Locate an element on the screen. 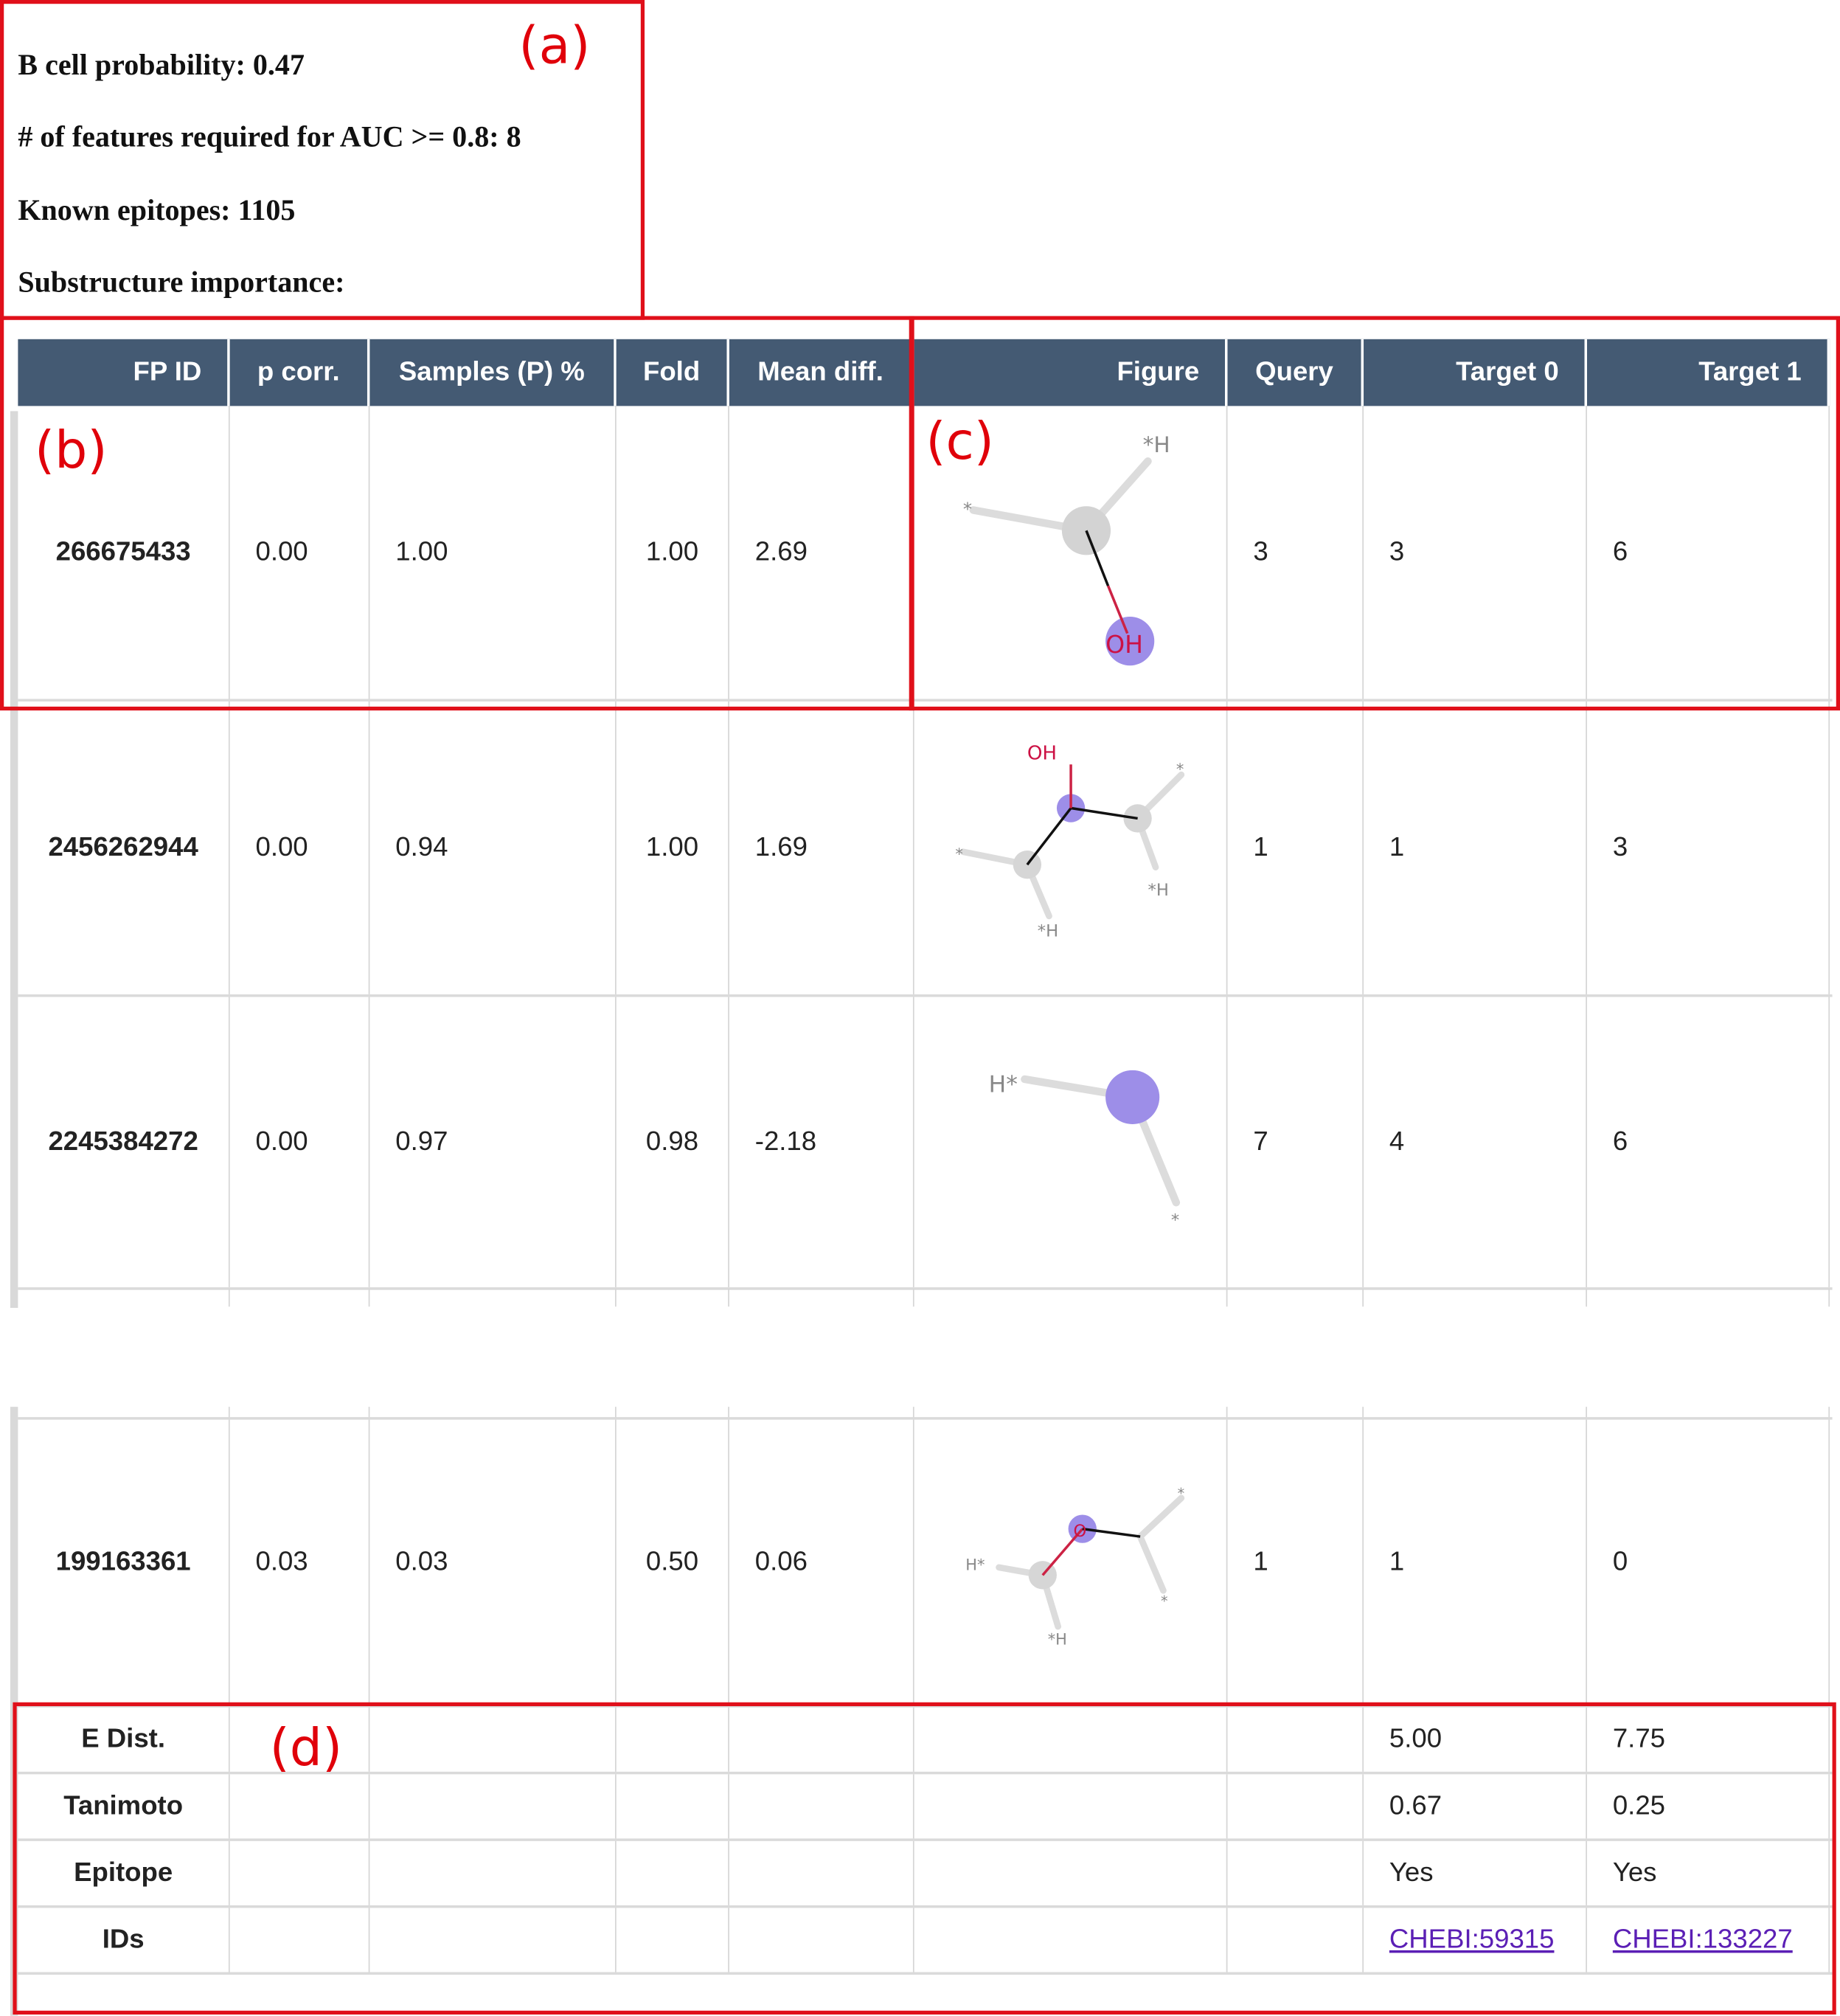 The image size is (1840, 2016). cell-figure: OH * * *H *H is located at coordinates (1071, 848).